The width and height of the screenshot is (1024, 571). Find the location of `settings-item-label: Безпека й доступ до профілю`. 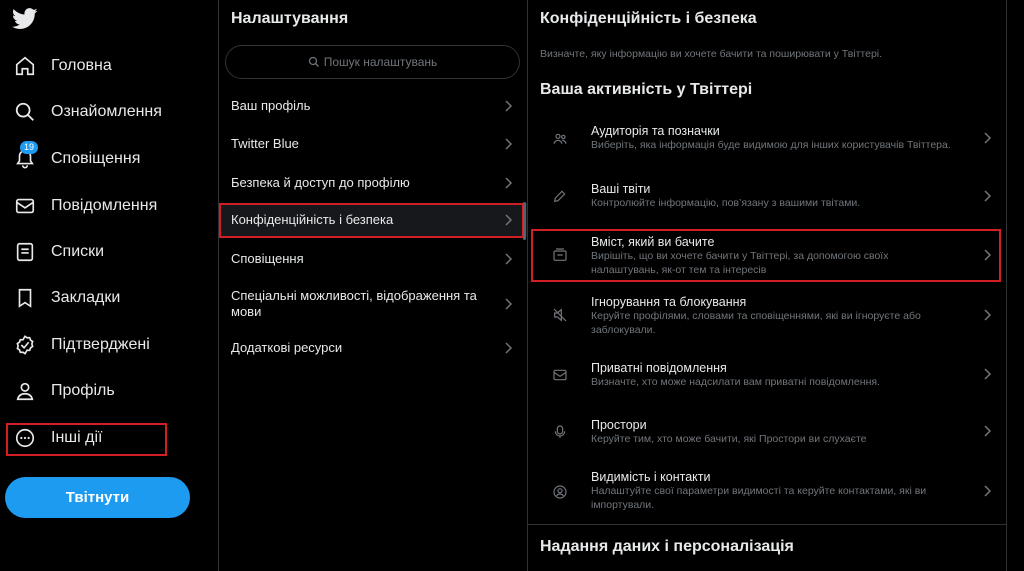

settings-item-label: Безпека й доступ до профілю is located at coordinates (320, 182).